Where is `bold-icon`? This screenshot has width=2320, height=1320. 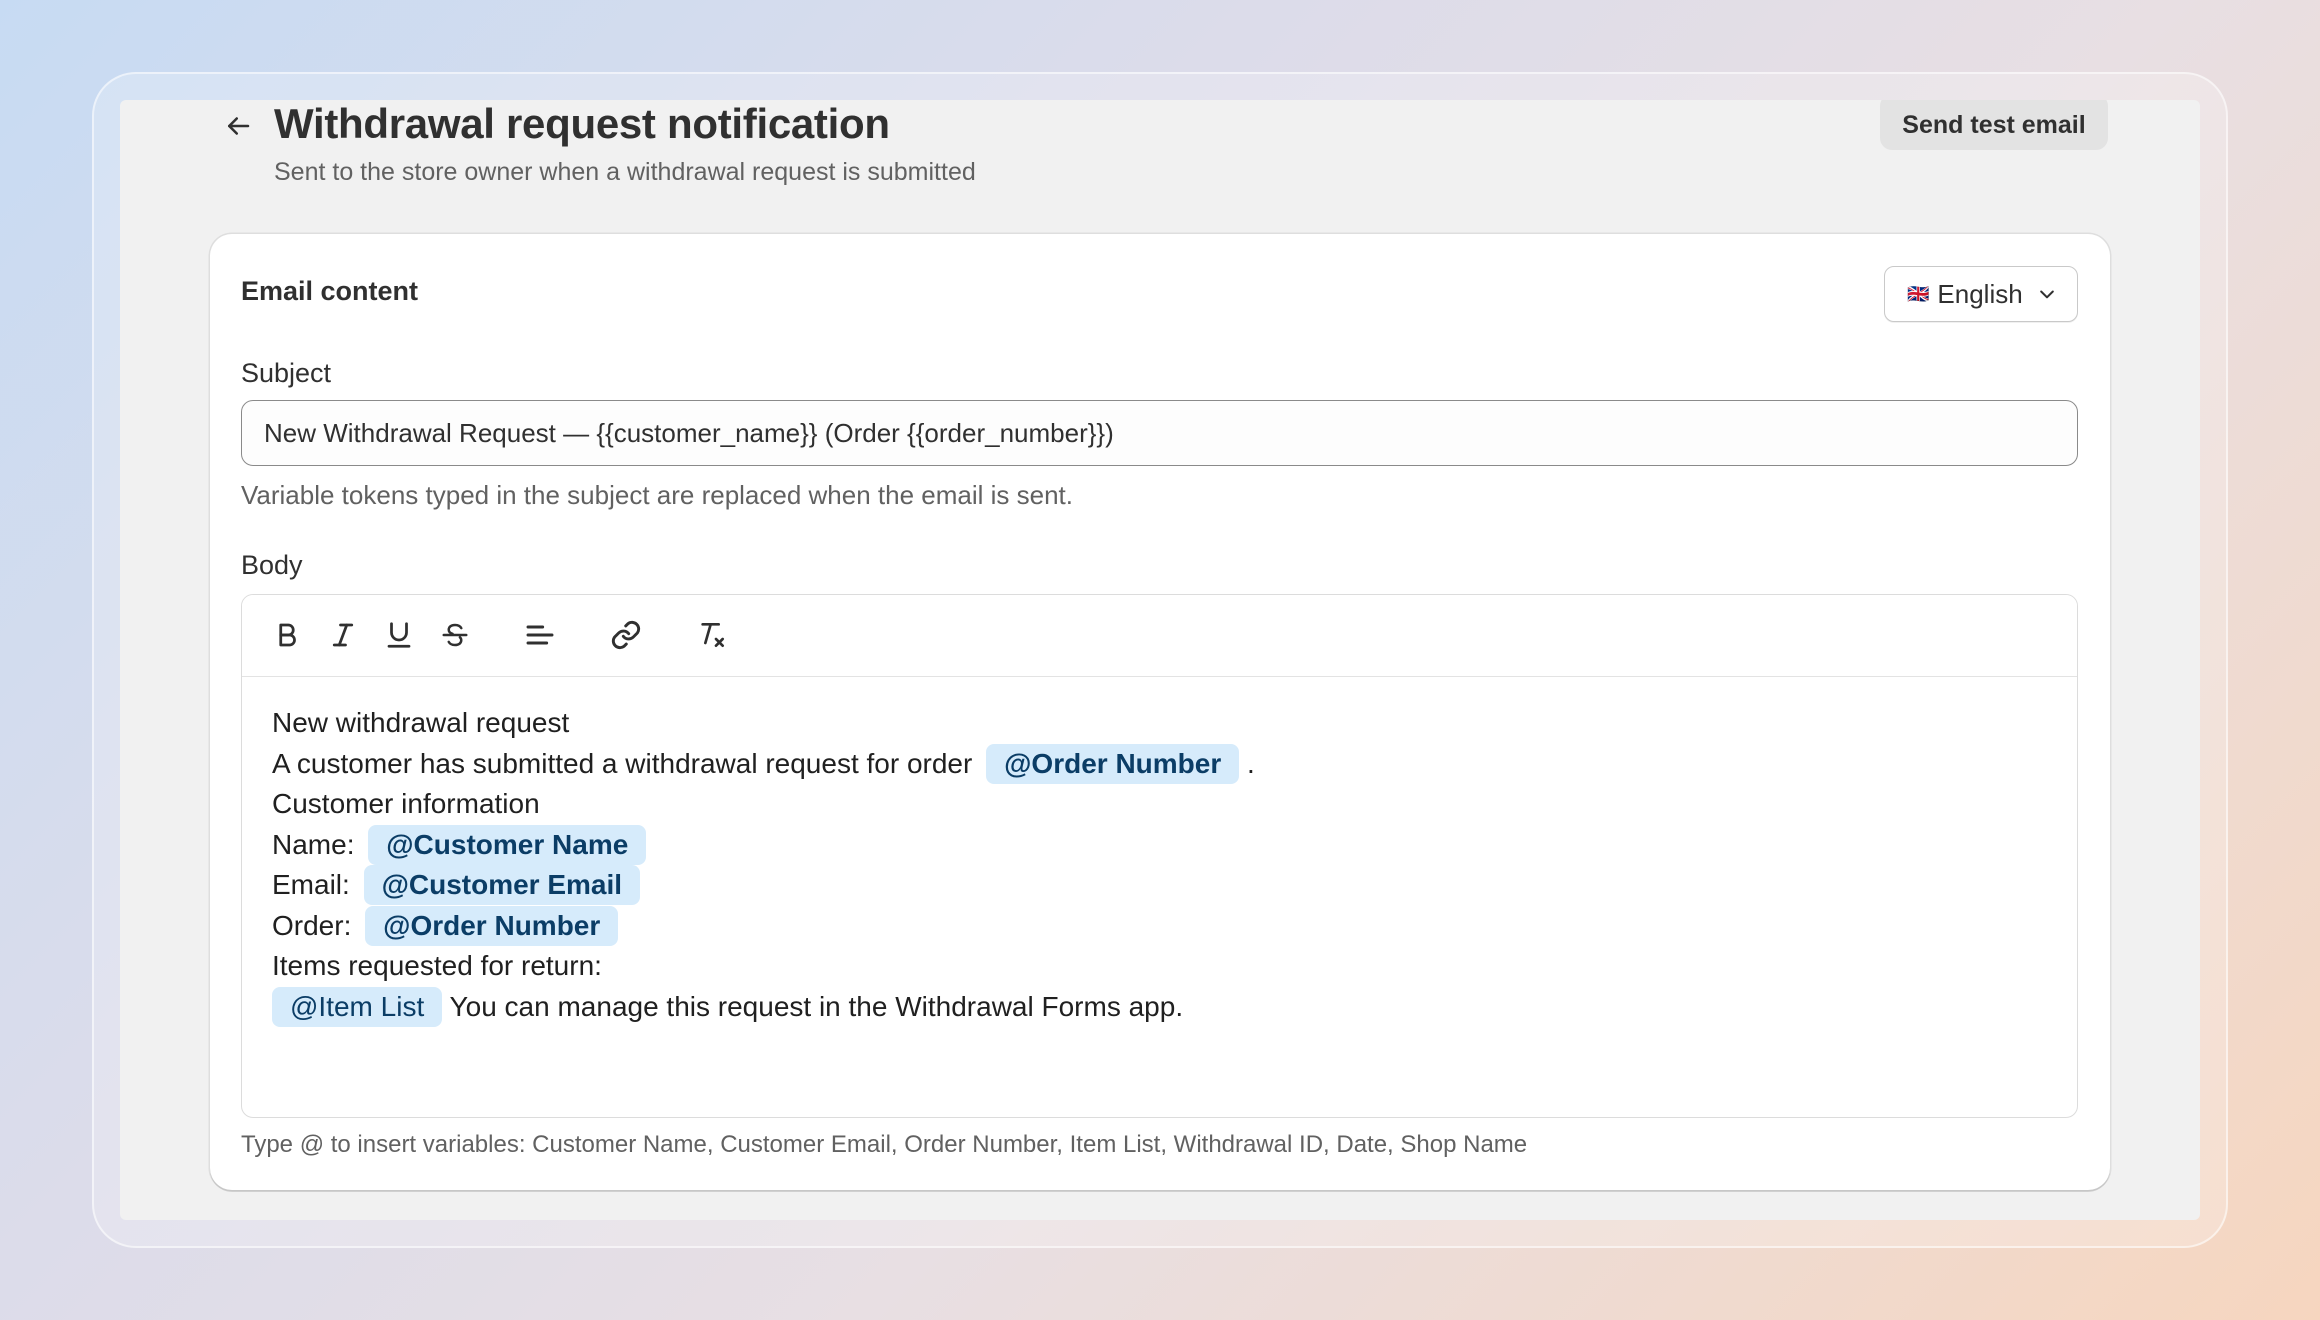
bold-icon is located at coordinates (287, 635).